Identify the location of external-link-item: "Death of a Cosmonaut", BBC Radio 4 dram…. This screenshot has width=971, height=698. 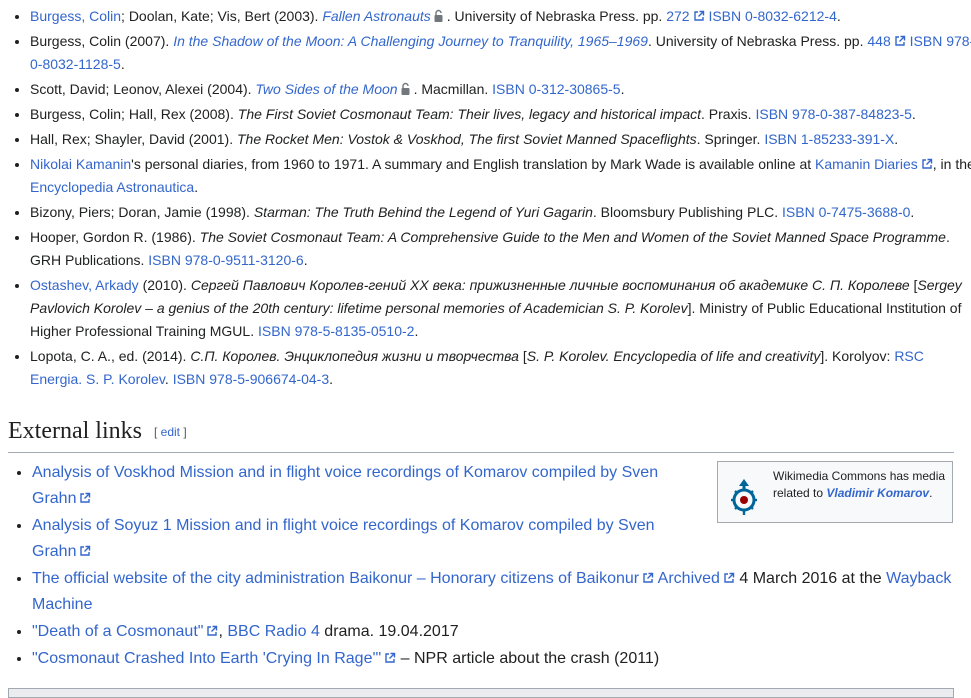
(501, 632).